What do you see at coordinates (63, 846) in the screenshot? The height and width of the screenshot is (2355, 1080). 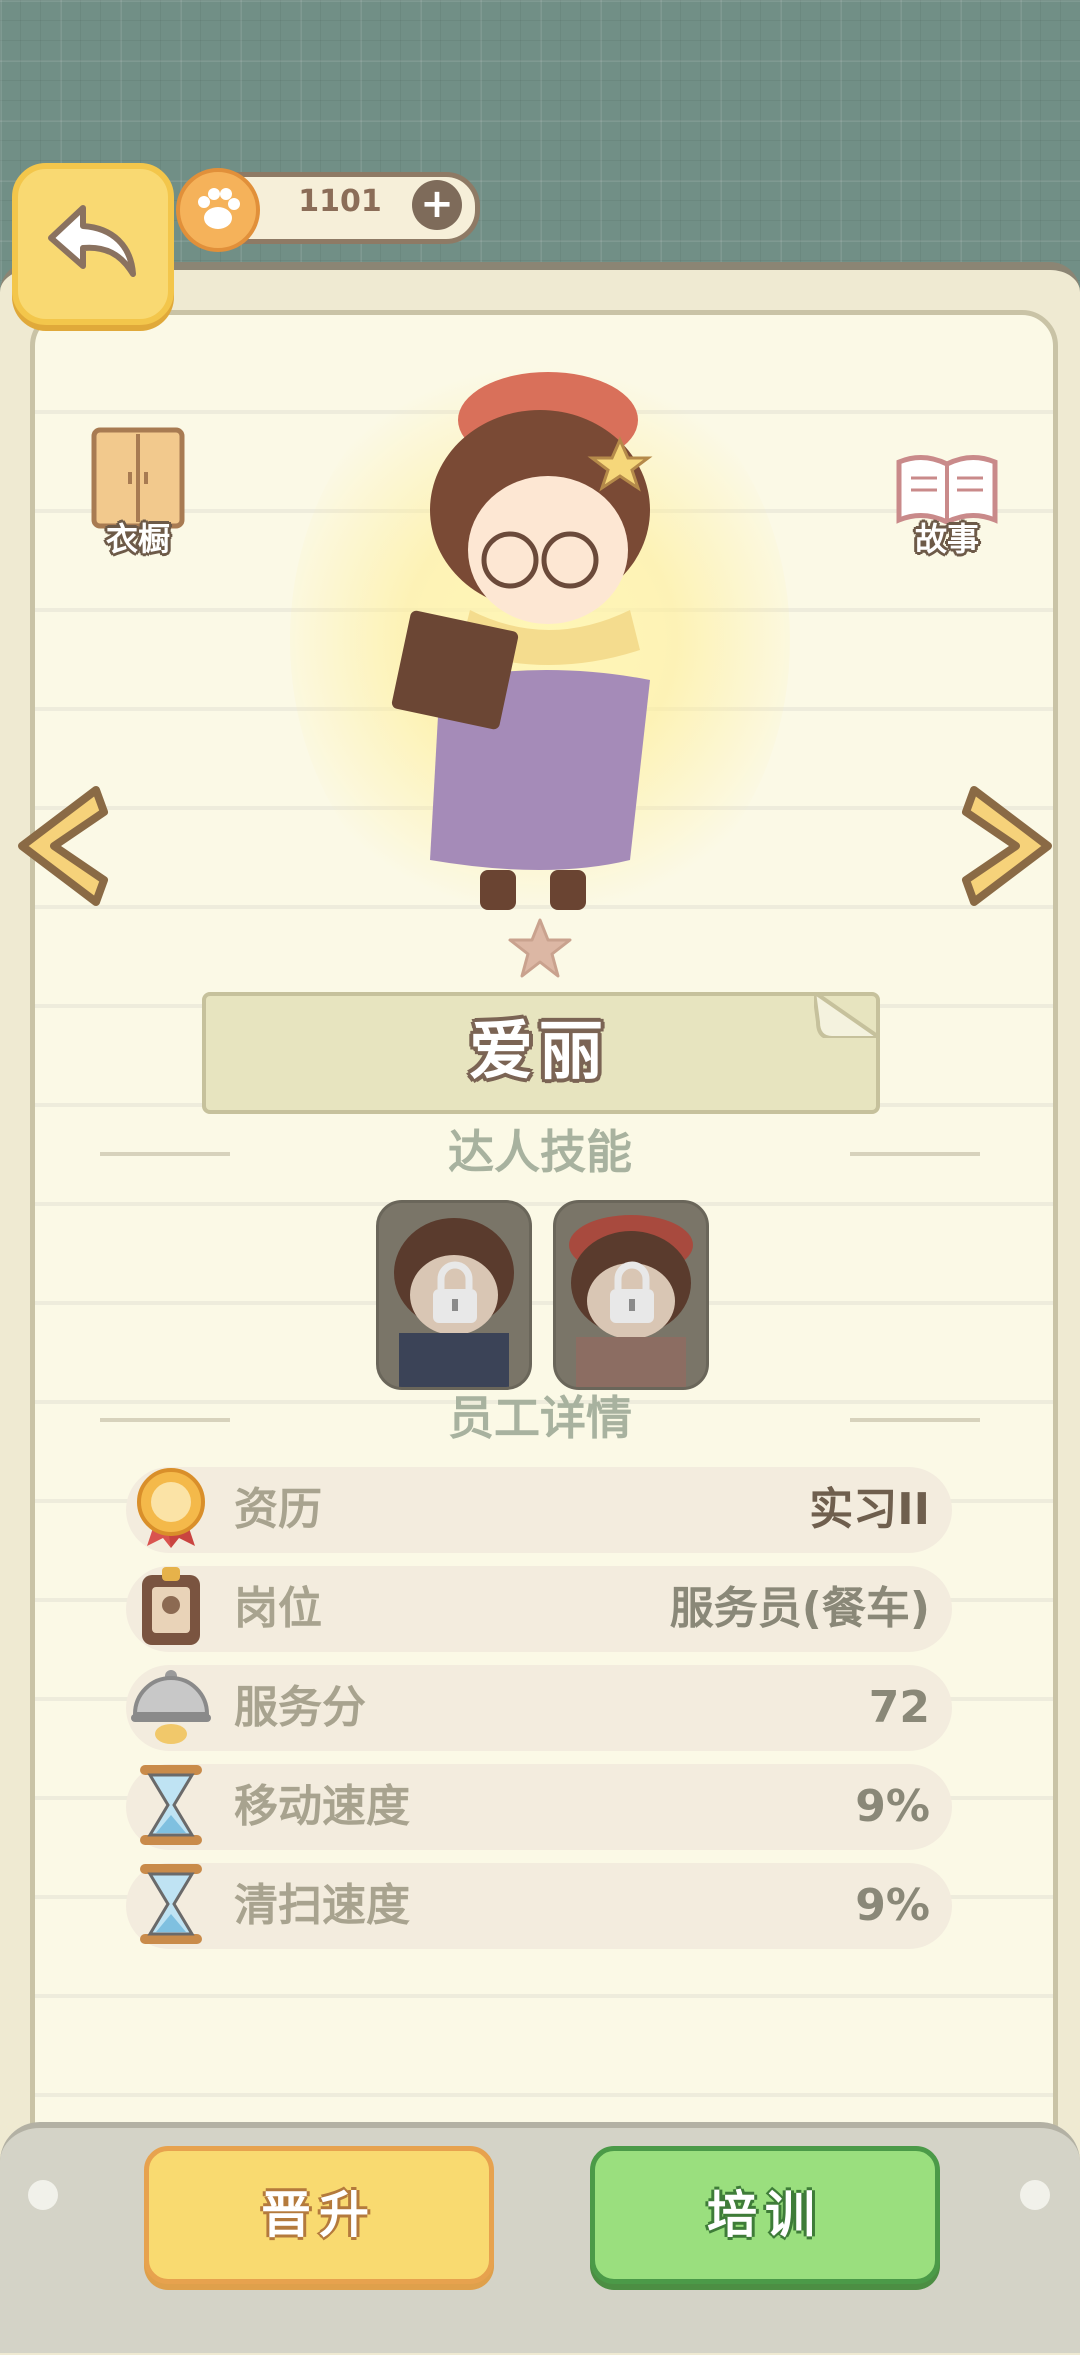 I see `chevron-left-icon` at bounding box center [63, 846].